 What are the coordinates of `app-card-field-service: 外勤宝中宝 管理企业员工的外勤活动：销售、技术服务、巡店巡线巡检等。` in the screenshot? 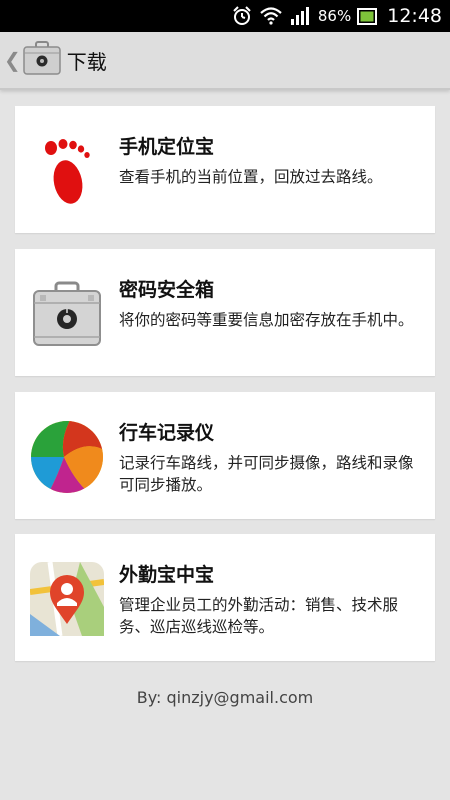 It's located at (225, 597).